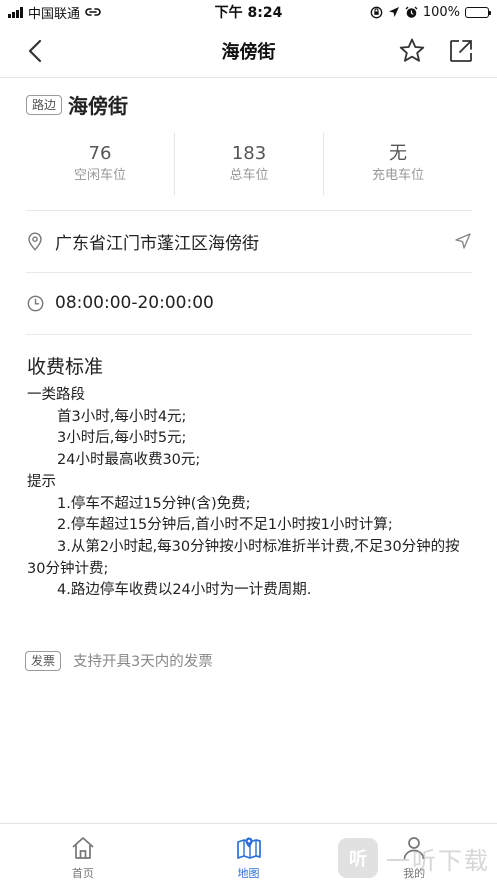  Describe the element at coordinates (35, 241) in the screenshot. I see `location-pin-icon` at that location.